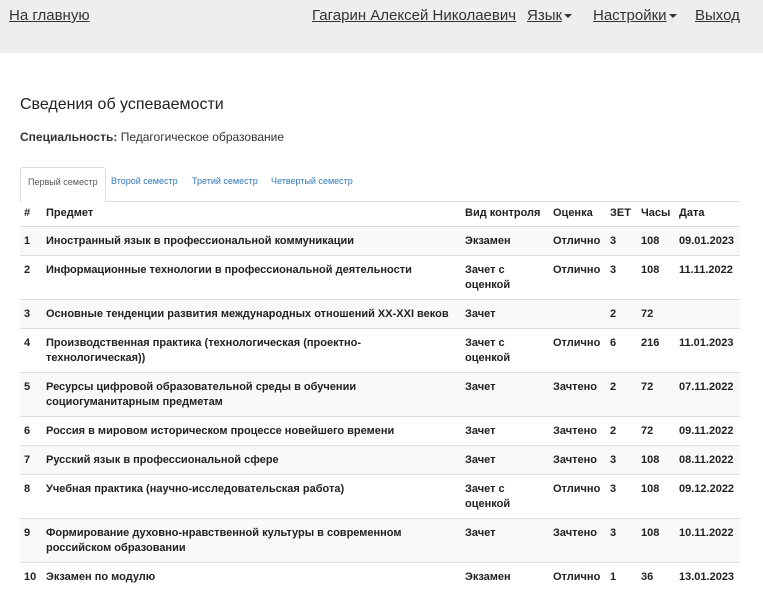  Describe the element at coordinates (225, 184) in the screenshot. I see `tab-third-semester: Третий семестр` at that location.